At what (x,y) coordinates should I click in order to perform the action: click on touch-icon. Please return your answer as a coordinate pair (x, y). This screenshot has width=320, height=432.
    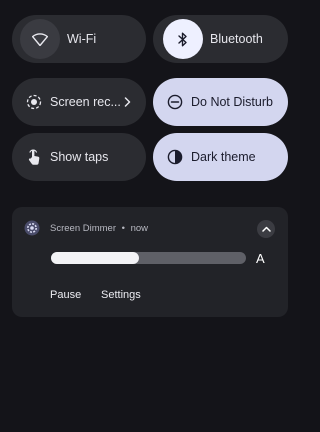
    Looking at the image, I should click on (34, 157).